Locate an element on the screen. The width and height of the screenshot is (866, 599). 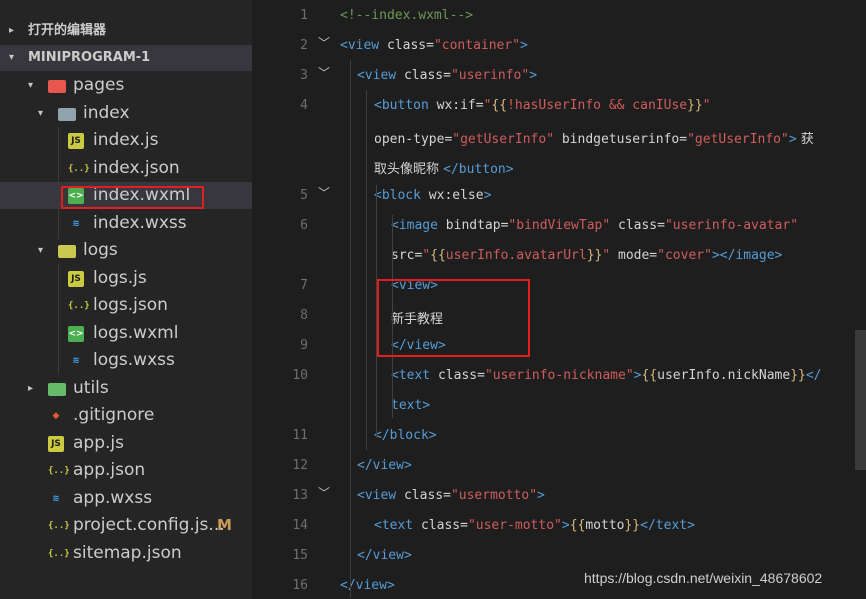
code-line: <view class="container"> is located at coordinates (434, 45).